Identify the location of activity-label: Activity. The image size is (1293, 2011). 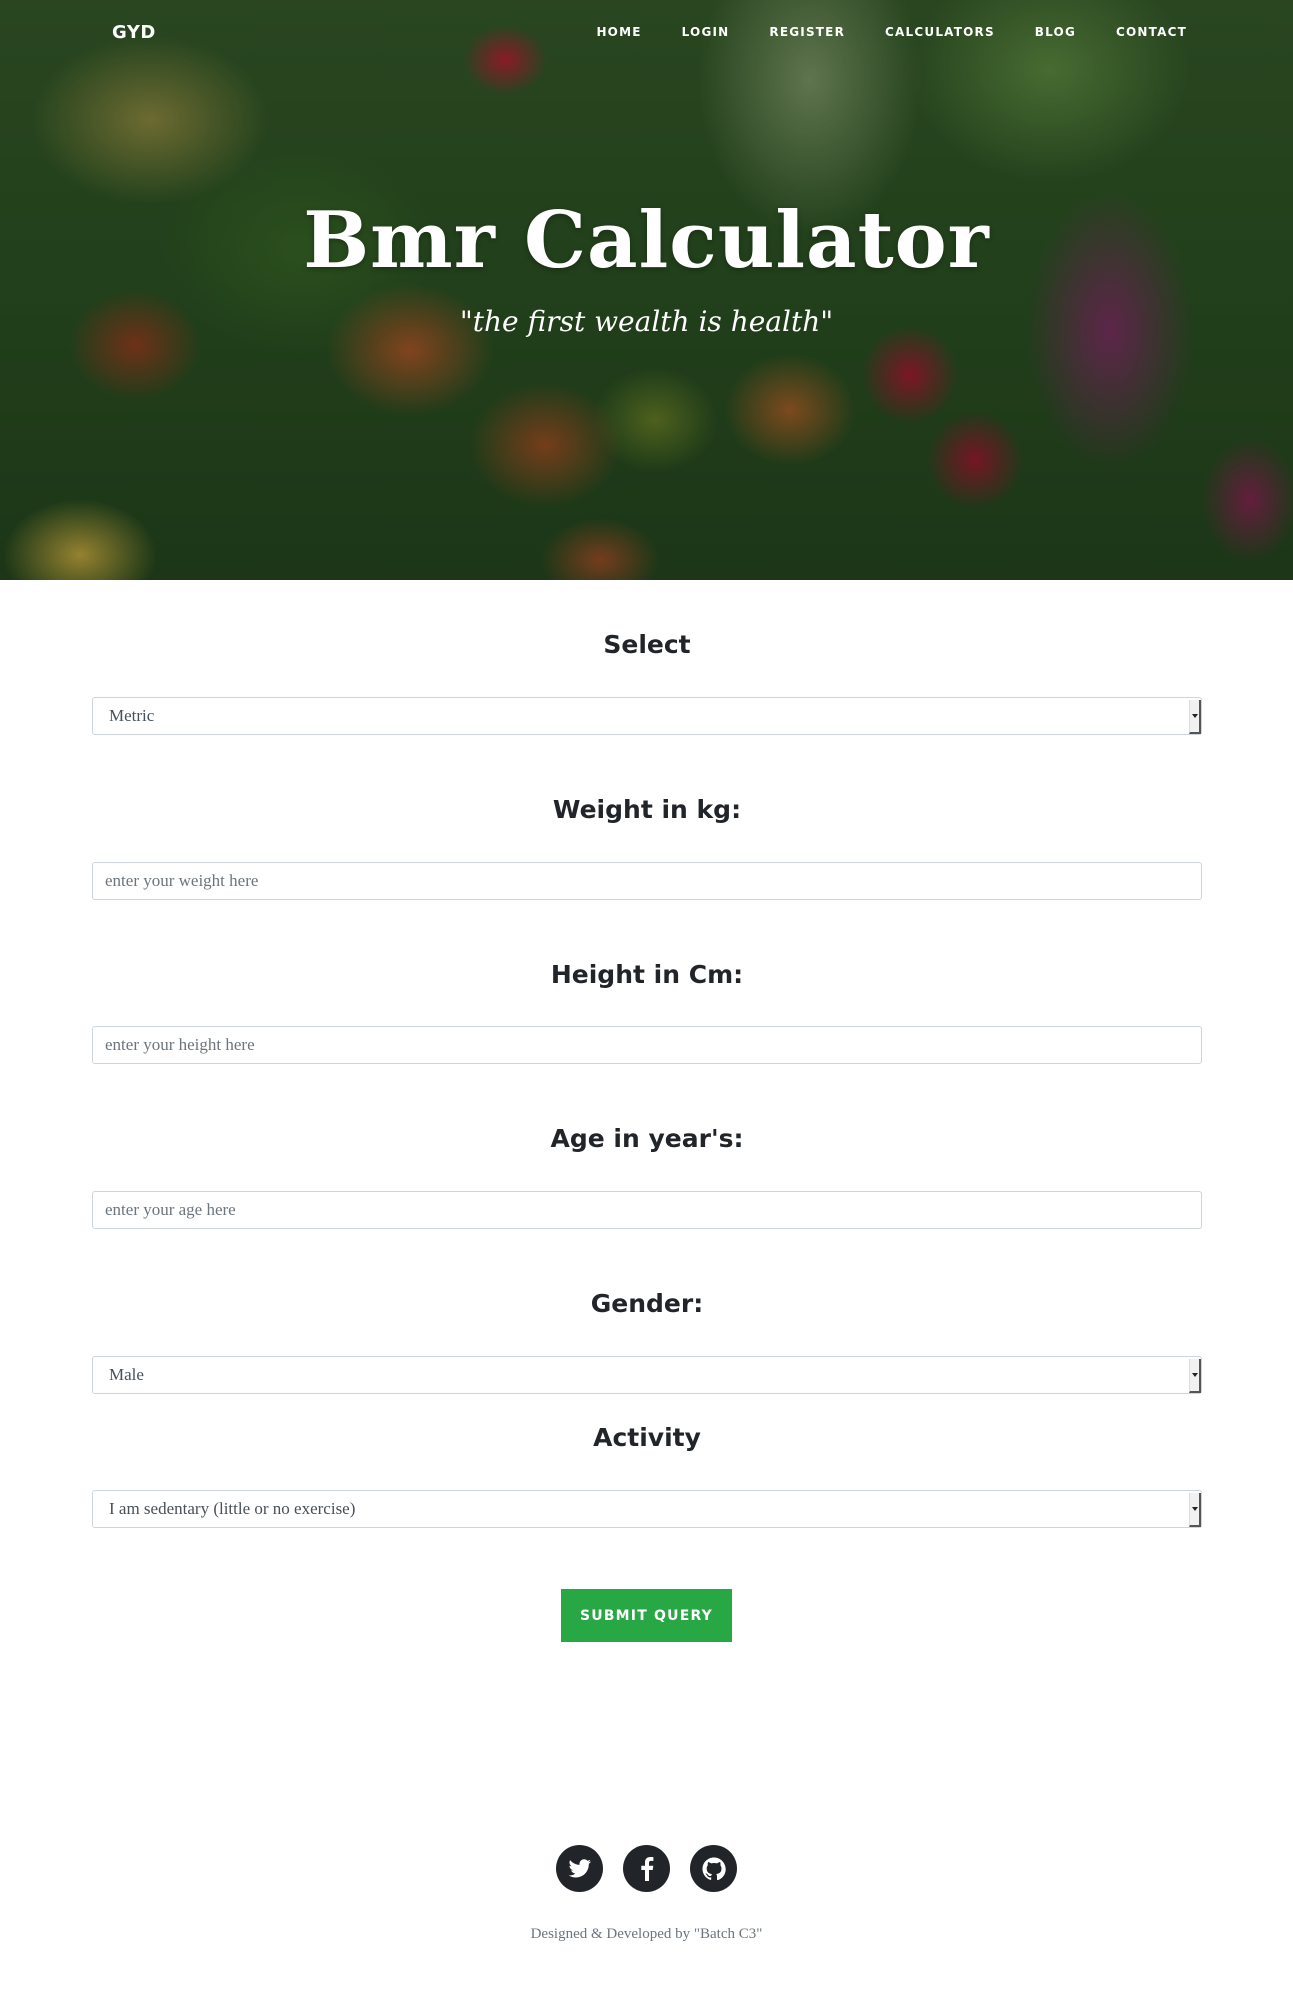
(647, 1437).